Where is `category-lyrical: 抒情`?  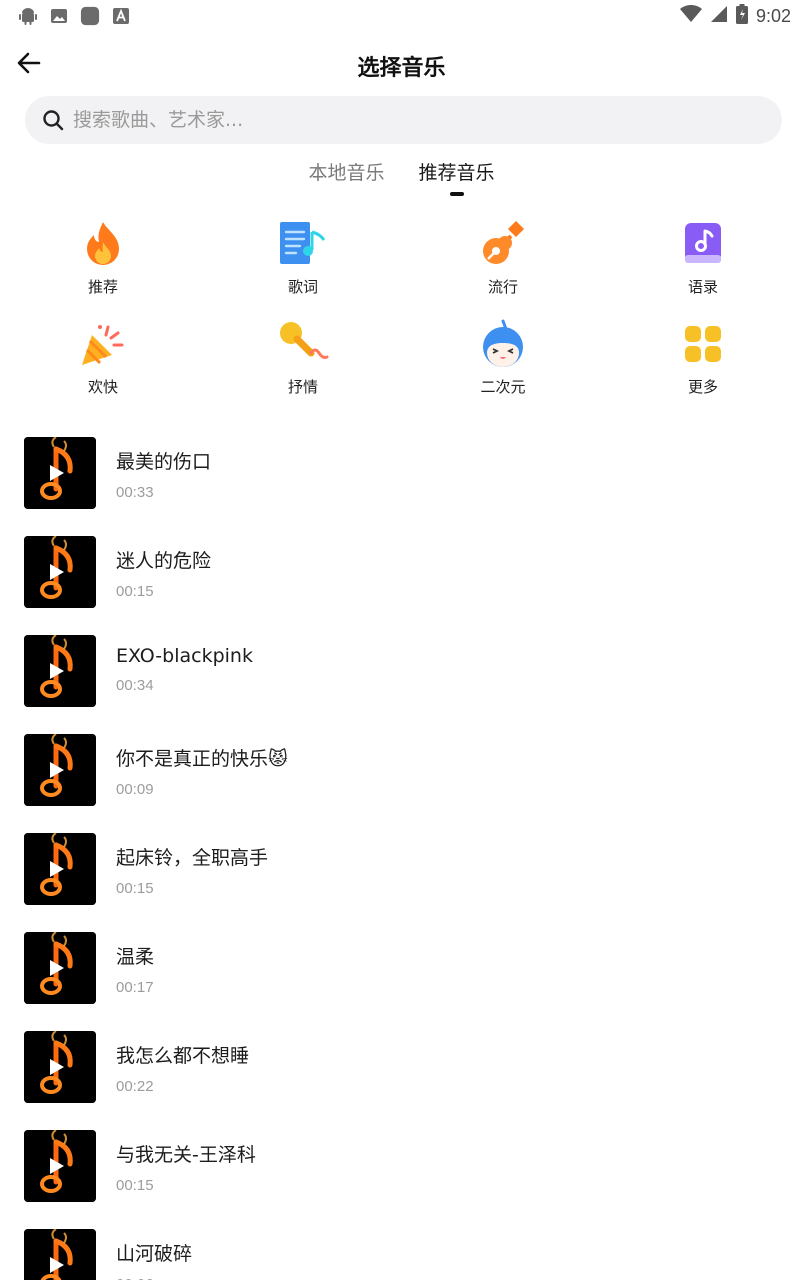 category-lyrical: 抒情 is located at coordinates (303, 368).